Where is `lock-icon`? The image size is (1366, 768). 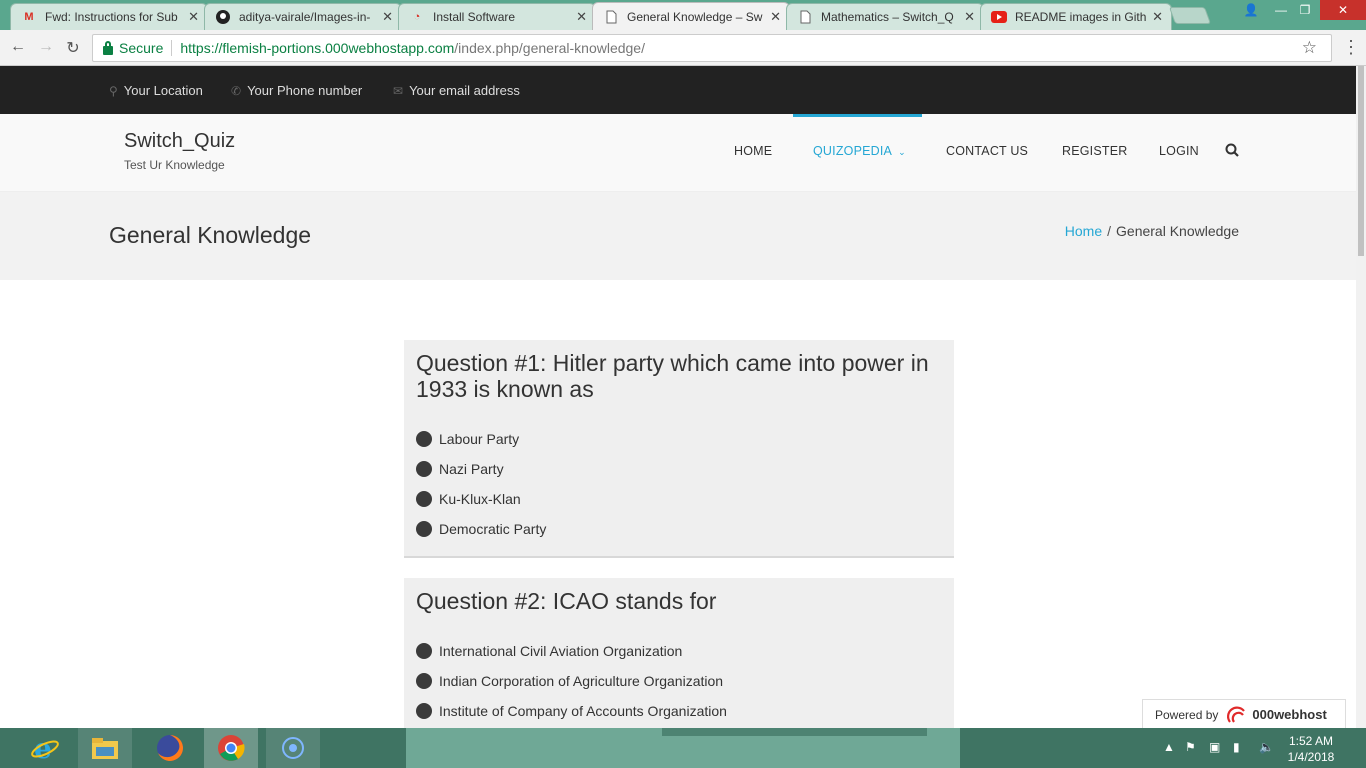 lock-icon is located at coordinates (108, 47).